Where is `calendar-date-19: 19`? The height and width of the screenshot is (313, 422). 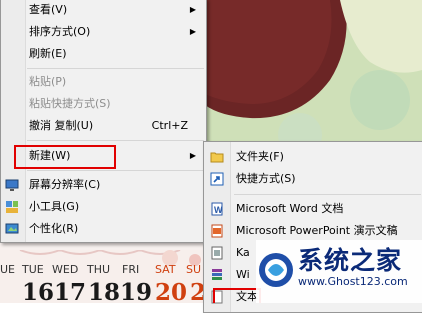
calendar-date-19: 19 is located at coordinates (136, 292).